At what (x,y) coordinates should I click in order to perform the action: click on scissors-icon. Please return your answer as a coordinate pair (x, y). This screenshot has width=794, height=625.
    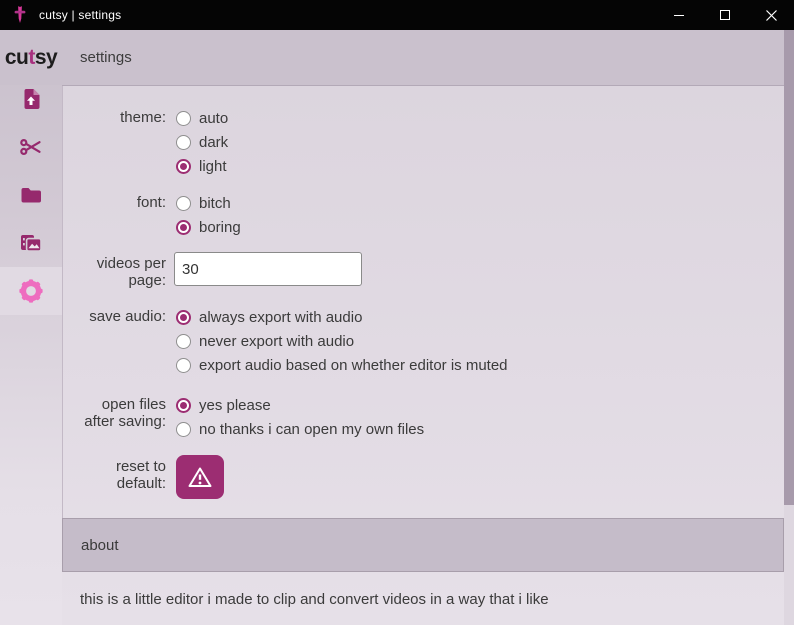
    Looking at the image, I should click on (30, 146).